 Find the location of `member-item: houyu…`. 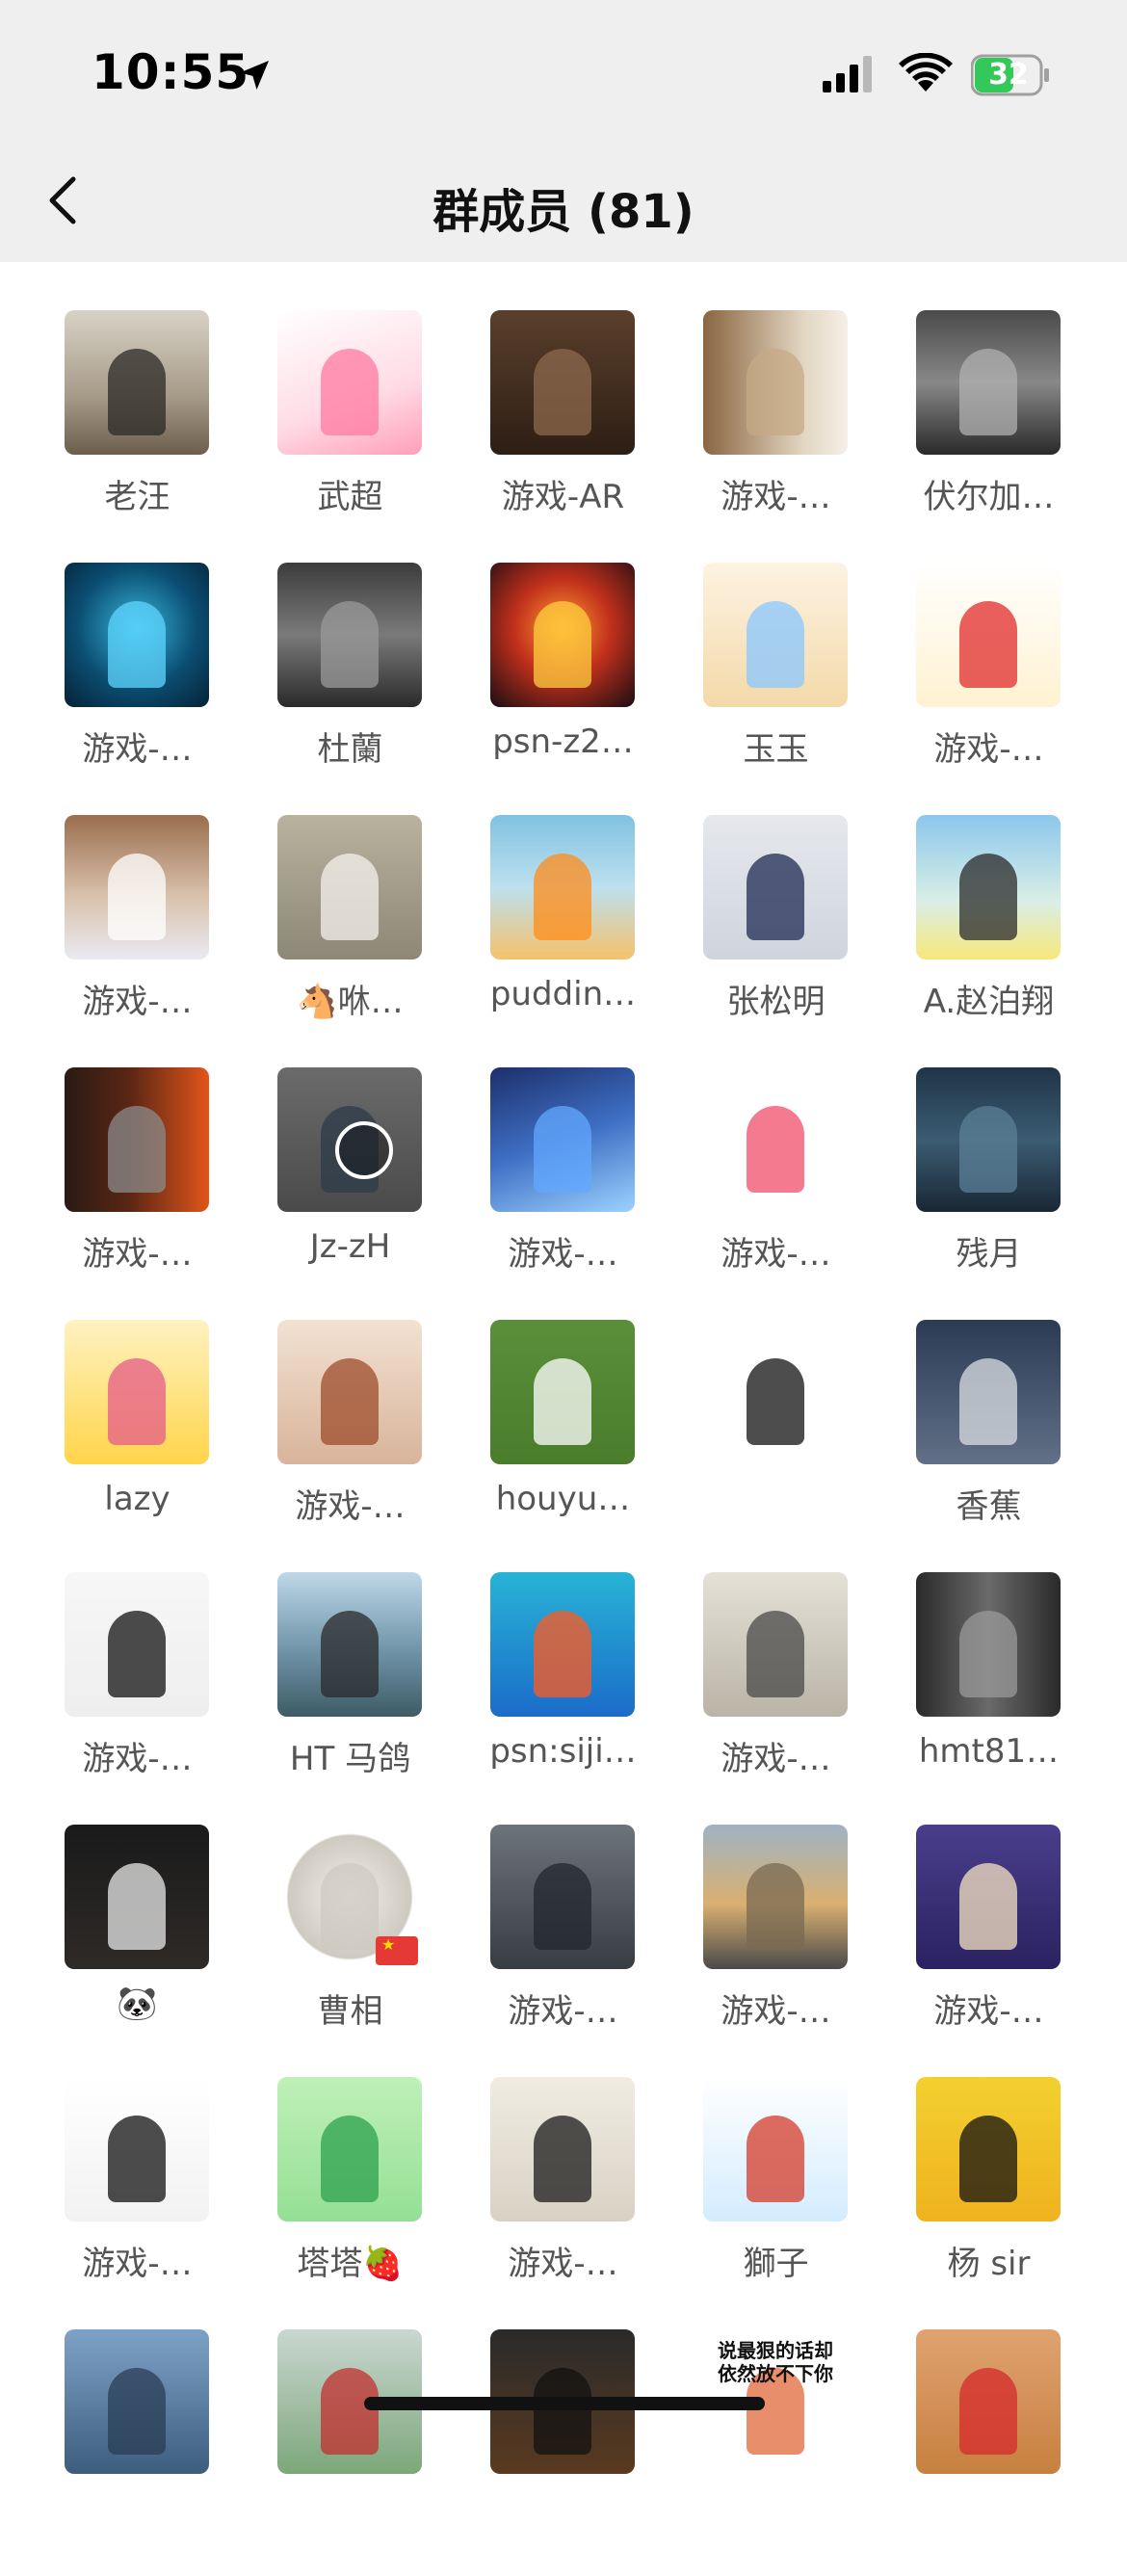

member-item: houyu… is located at coordinates (568, 1440).